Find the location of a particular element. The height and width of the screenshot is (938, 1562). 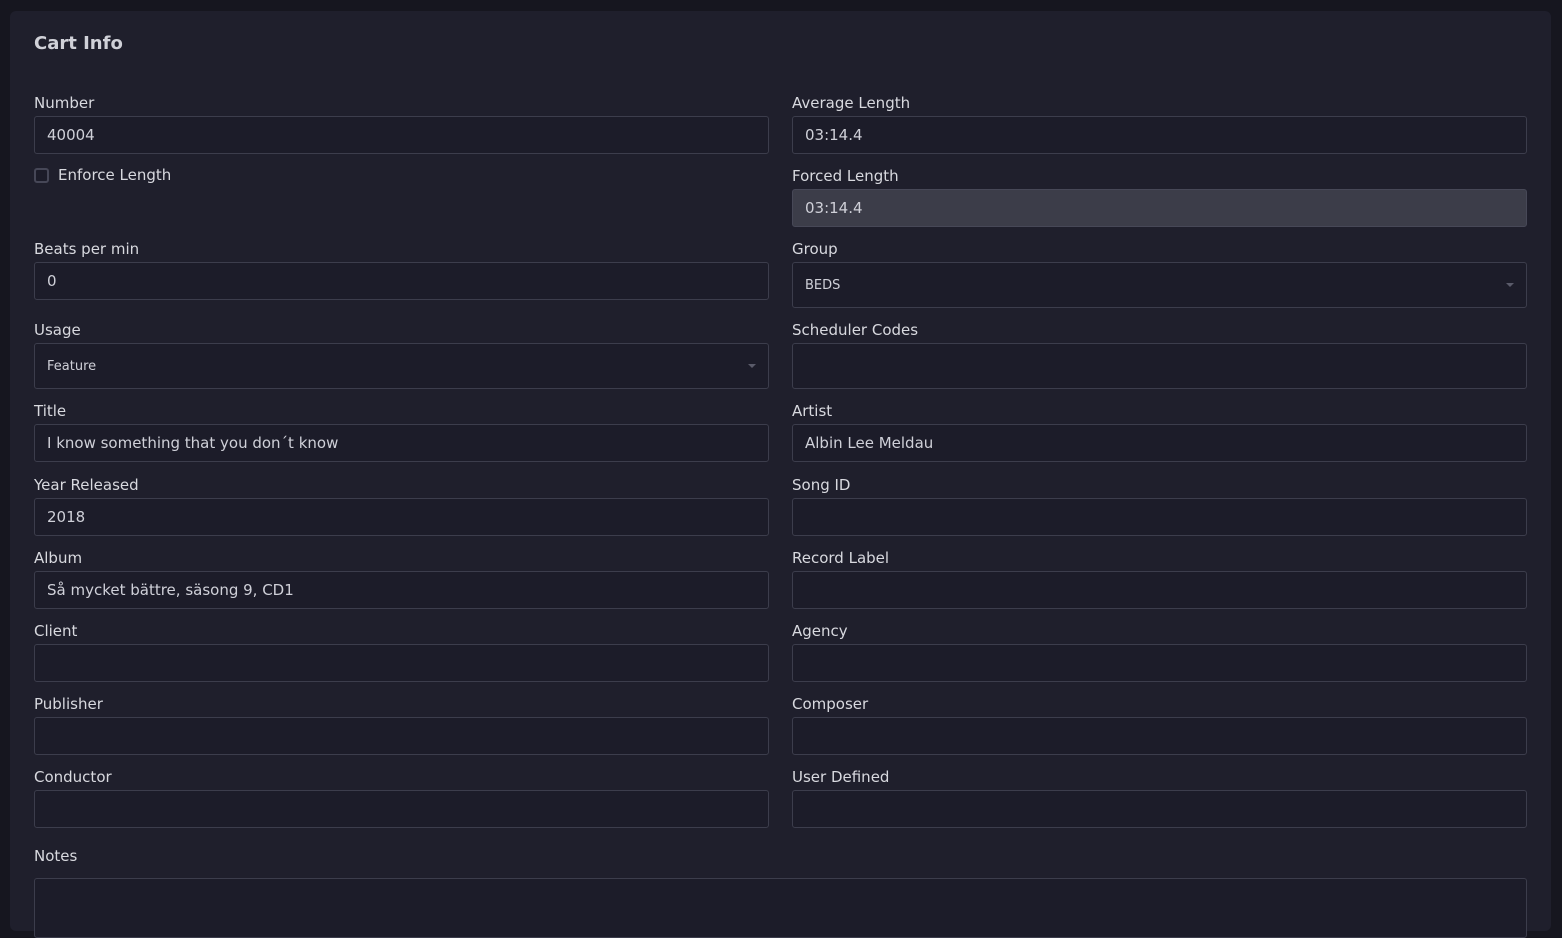

title-input: I know something that you don´t know is located at coordinates (401, 443).